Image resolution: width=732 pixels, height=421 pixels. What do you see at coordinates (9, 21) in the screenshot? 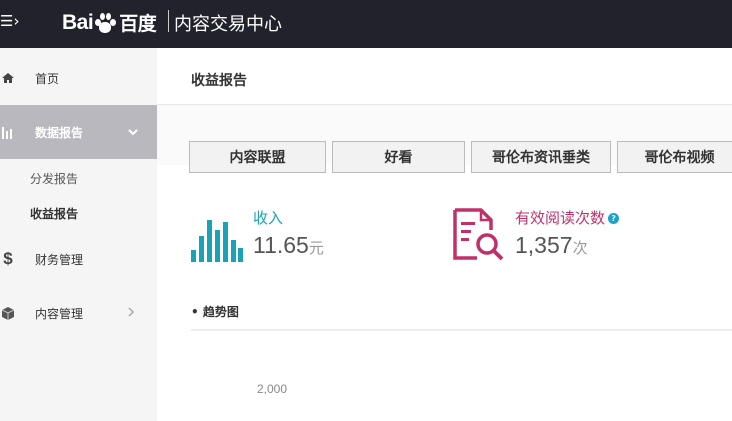
I see `menu-toggle-icon: ☰›` at bounding box center [9, 21].